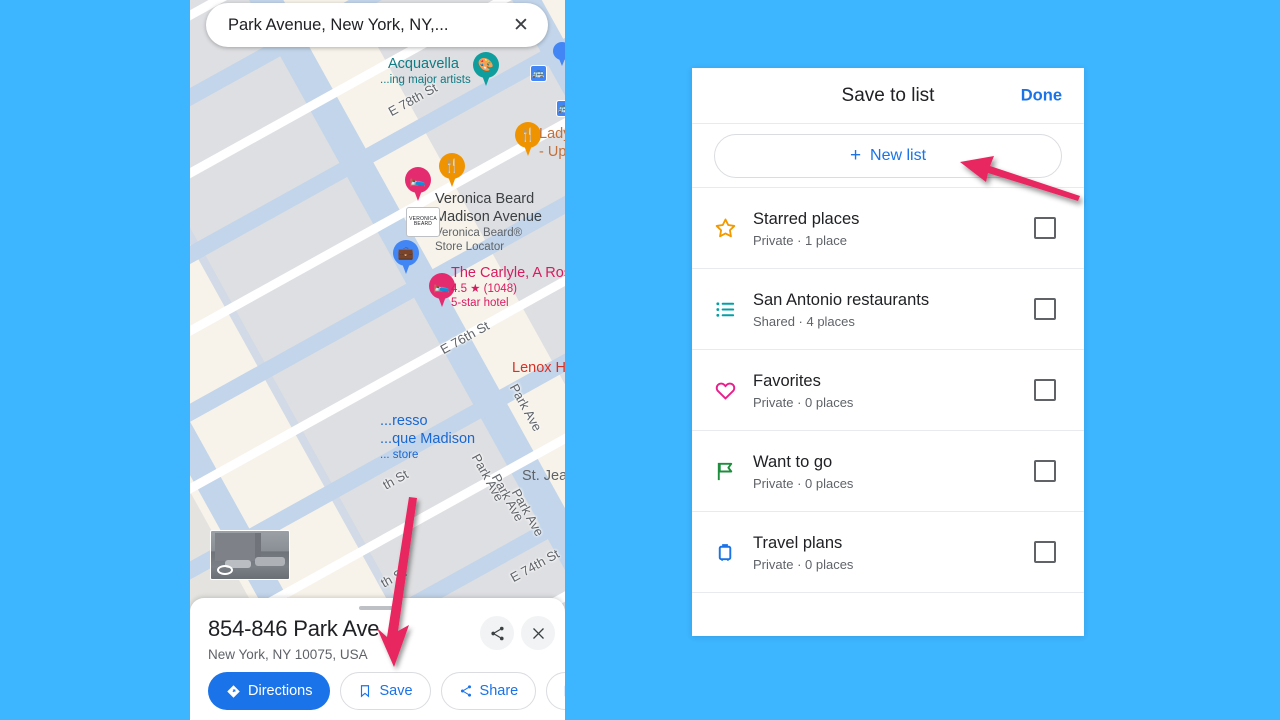 This screenshot has height=720, width=1280. I want to click on poi-label-st-jean: St. Jean Baptiste Church, so click(543, 476).